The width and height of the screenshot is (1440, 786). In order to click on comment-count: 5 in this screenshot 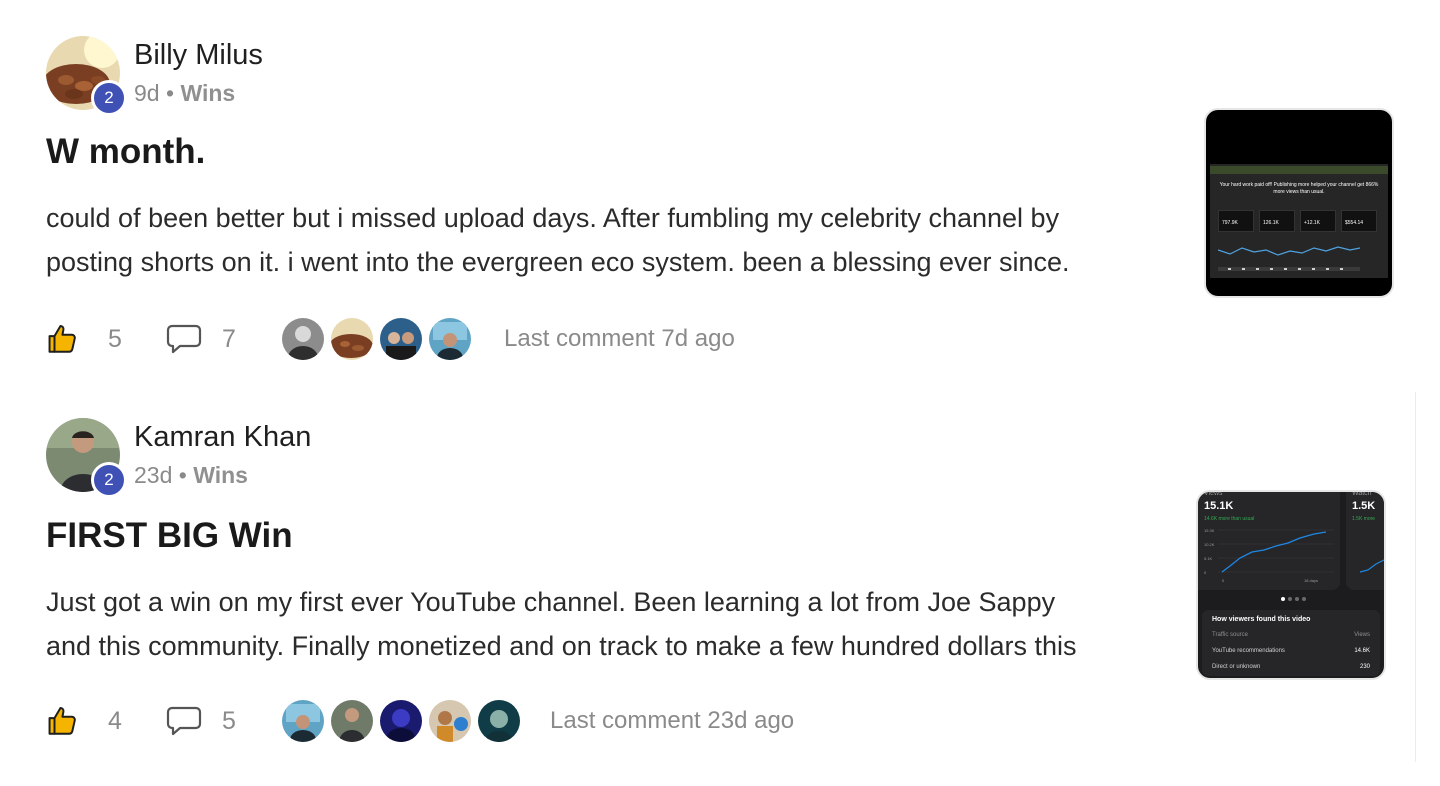, I will do `click(229, 720)`.